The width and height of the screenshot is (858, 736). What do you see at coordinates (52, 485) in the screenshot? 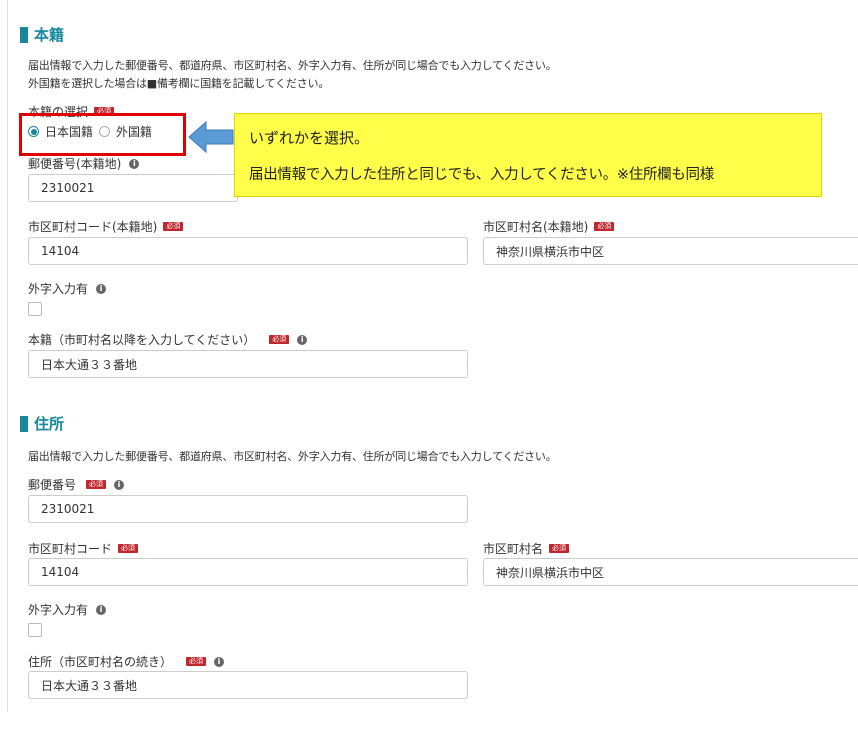
I see `label-text: 郵便番号` at bounding box center [52, 485].